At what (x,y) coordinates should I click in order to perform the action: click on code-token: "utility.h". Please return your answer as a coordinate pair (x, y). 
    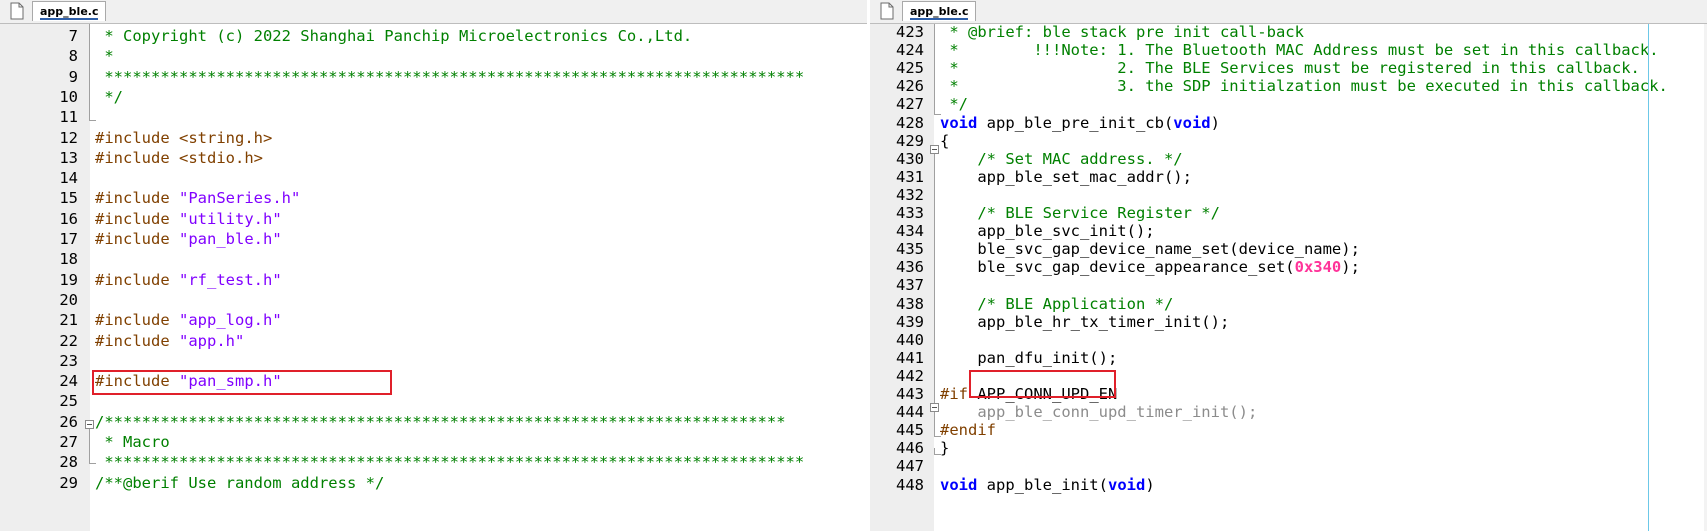
    Looking at the image, I should click on (230, 218).